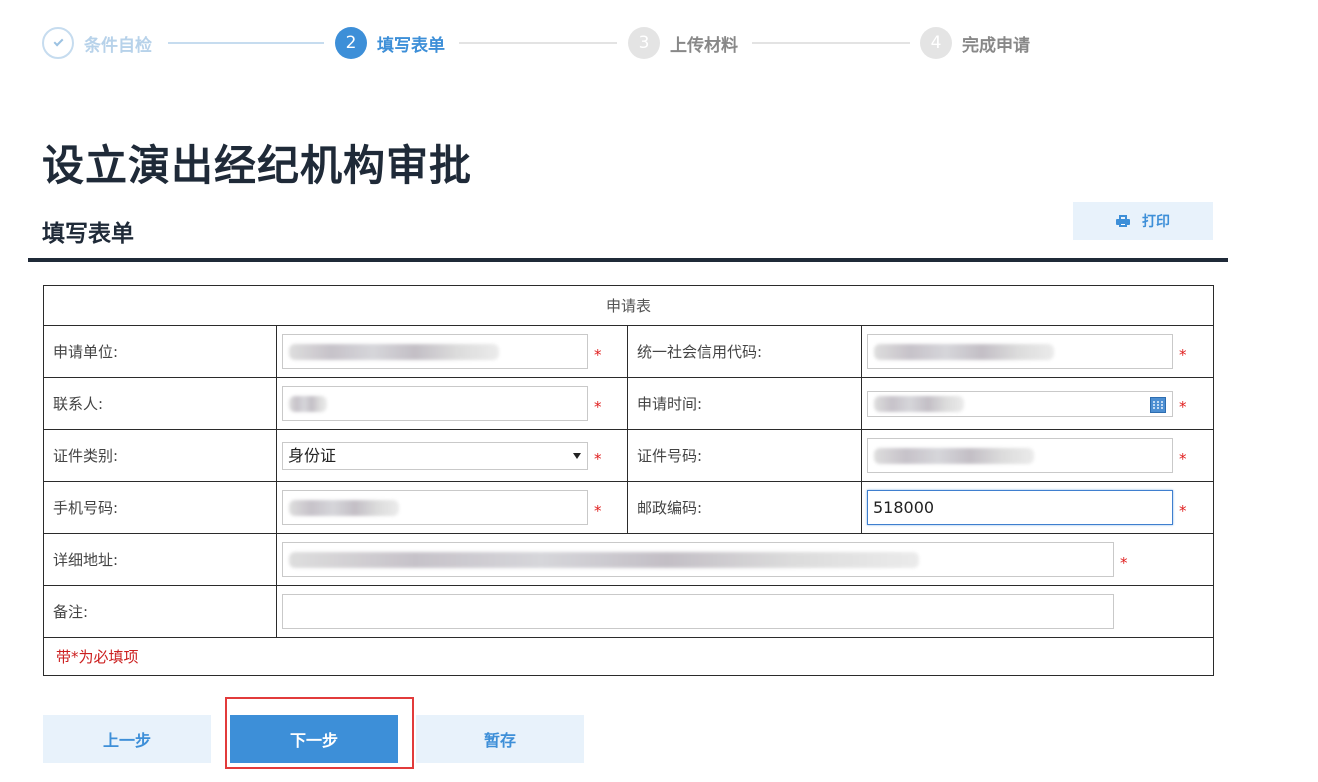  Describe the element at coordinates (435, 455) in the screenshot. I see `id-type-select: 身份证` at that location.